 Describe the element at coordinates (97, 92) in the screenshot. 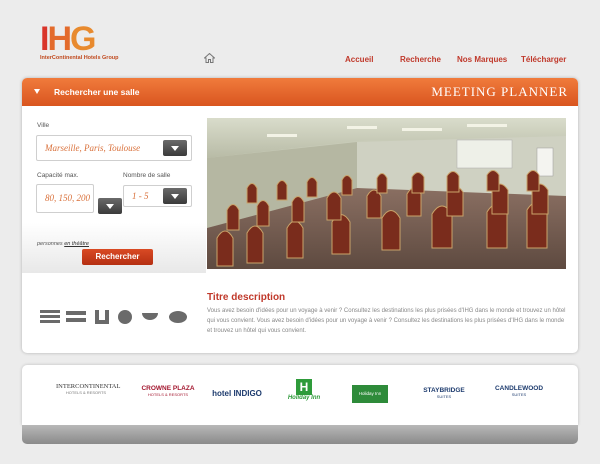

I see `search-room-toggle: Rechercher une salle` at that location.